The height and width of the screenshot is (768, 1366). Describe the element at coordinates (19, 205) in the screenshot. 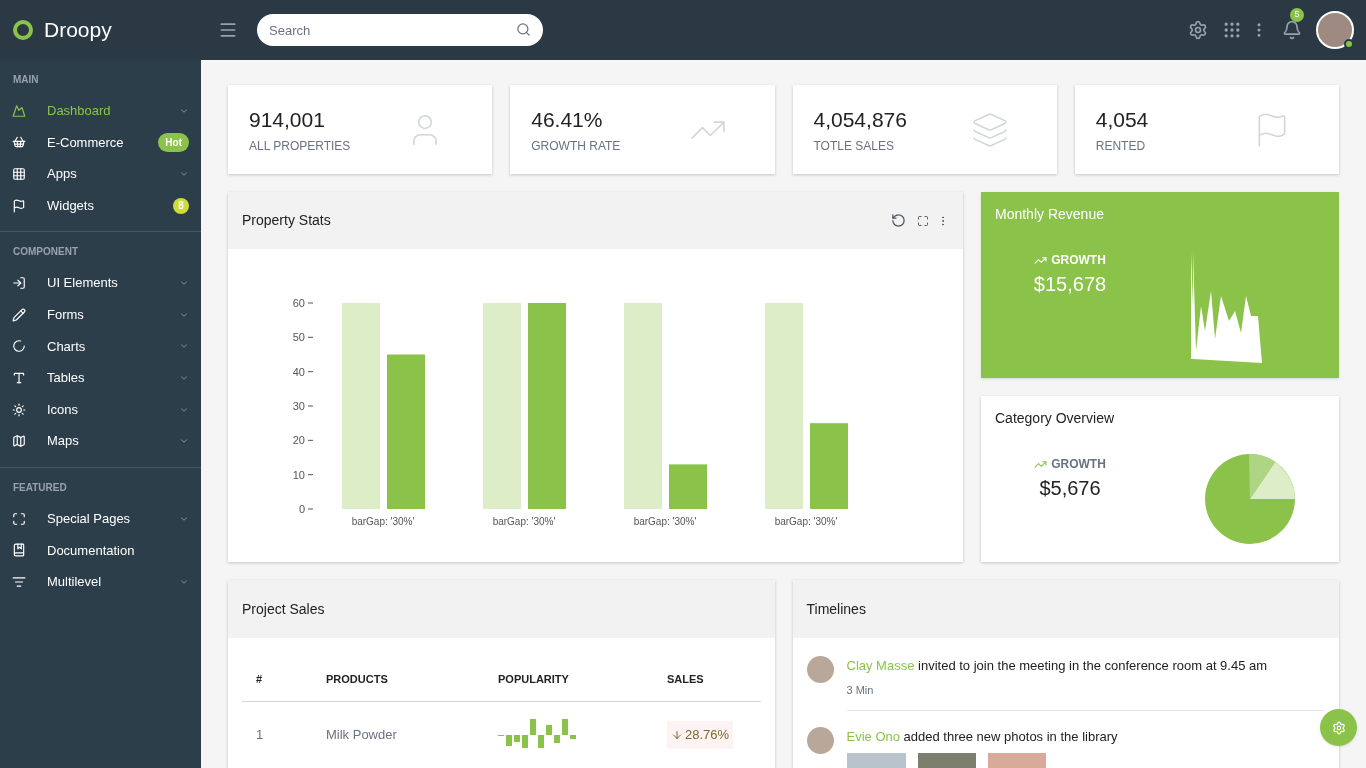

I see `flag-icon` at that location.